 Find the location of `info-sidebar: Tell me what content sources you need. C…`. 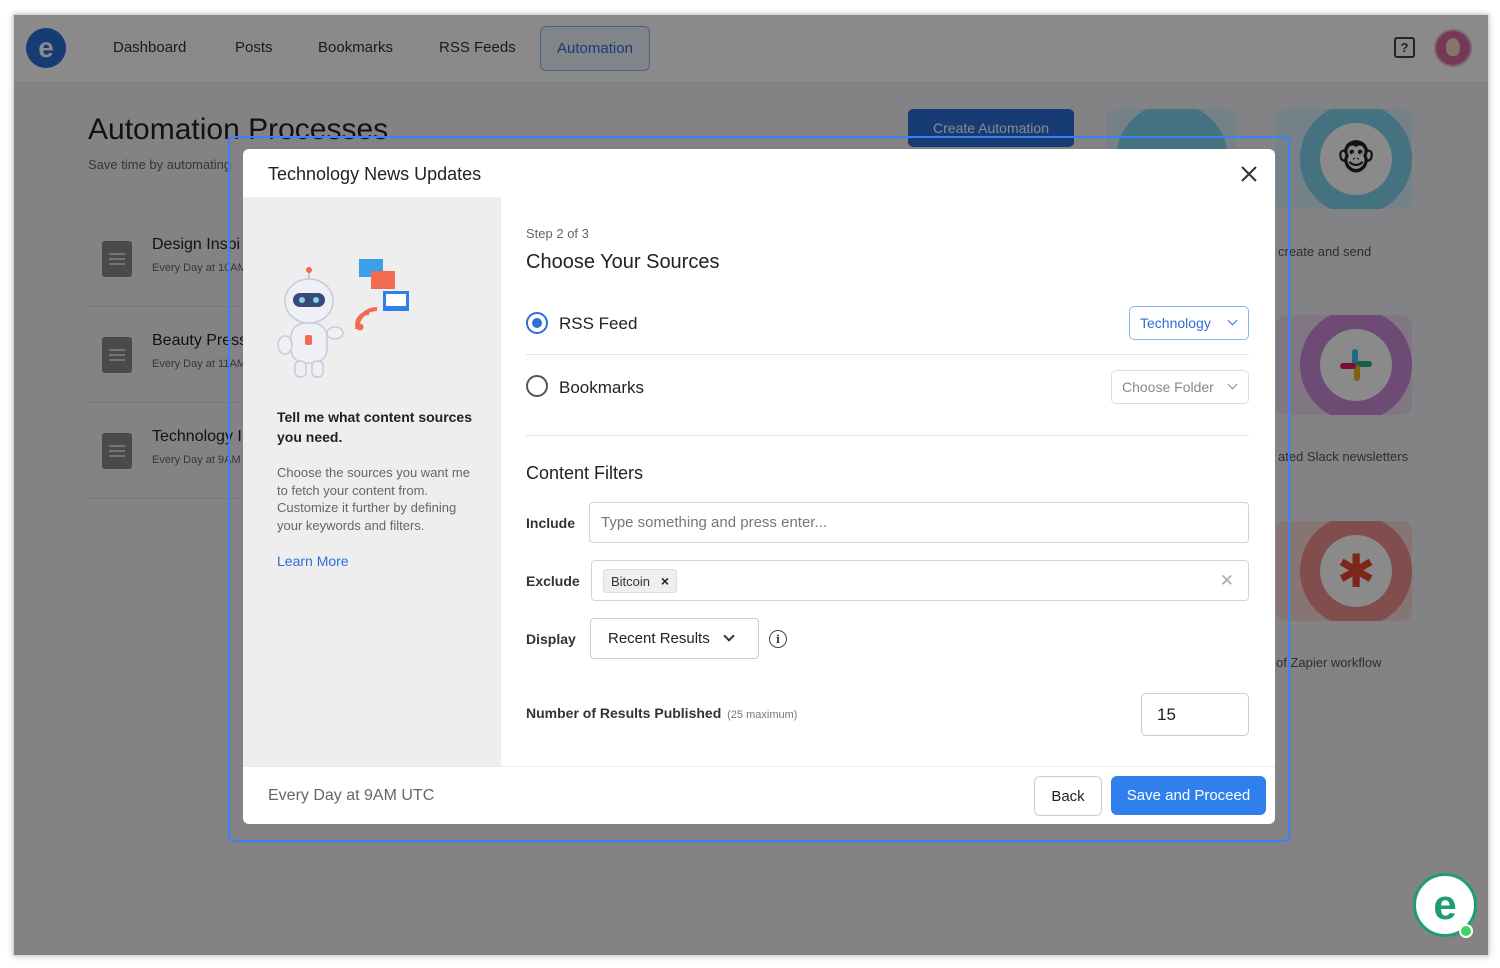

info-sidebar: Tell me what content sources you need. C… is located at coordinates (372, 482).